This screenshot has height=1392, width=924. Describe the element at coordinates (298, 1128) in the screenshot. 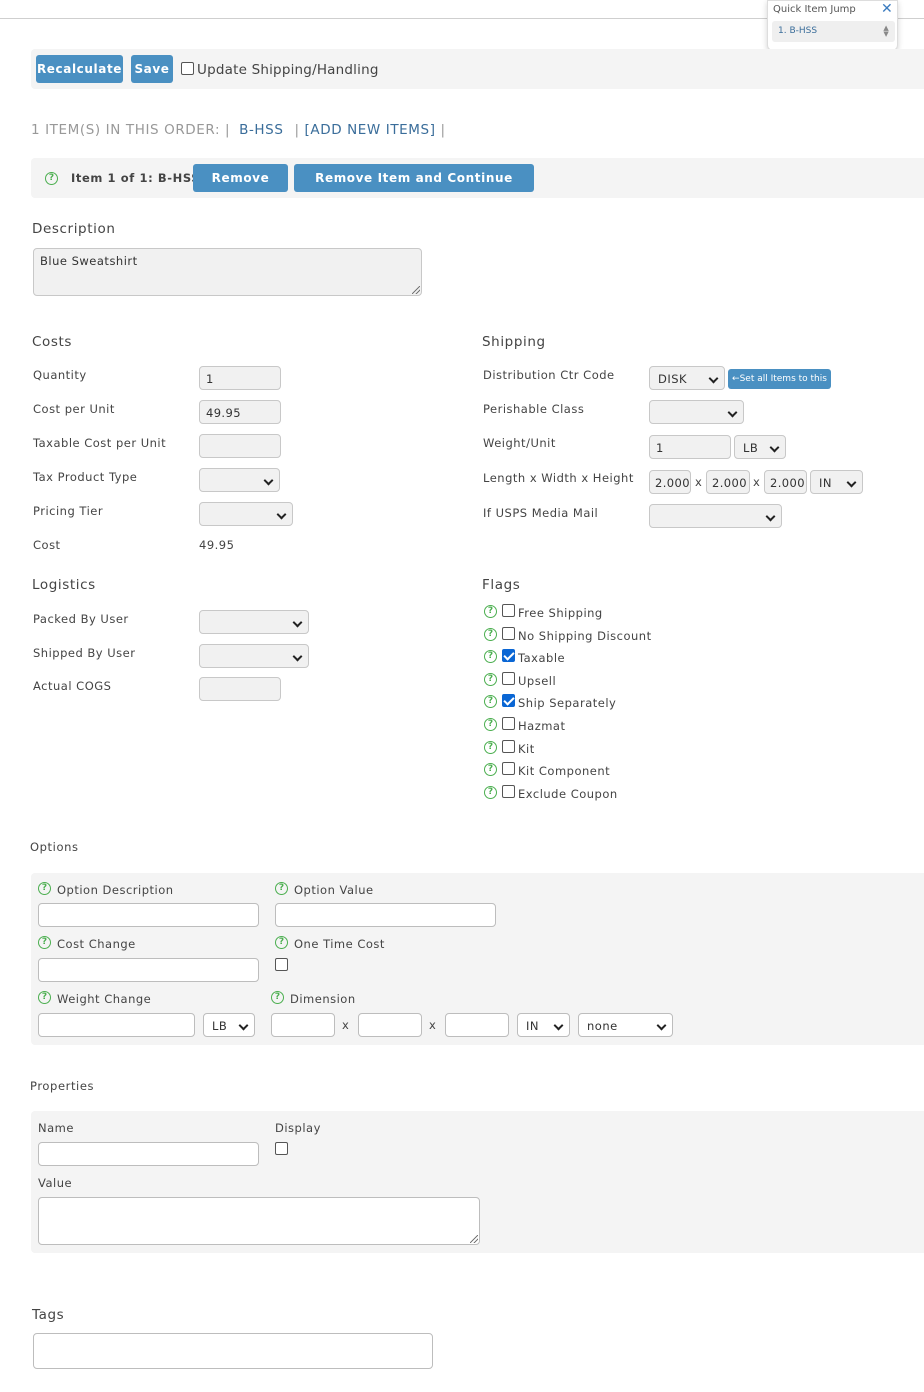

I see `property-display-label: Display` at that location.